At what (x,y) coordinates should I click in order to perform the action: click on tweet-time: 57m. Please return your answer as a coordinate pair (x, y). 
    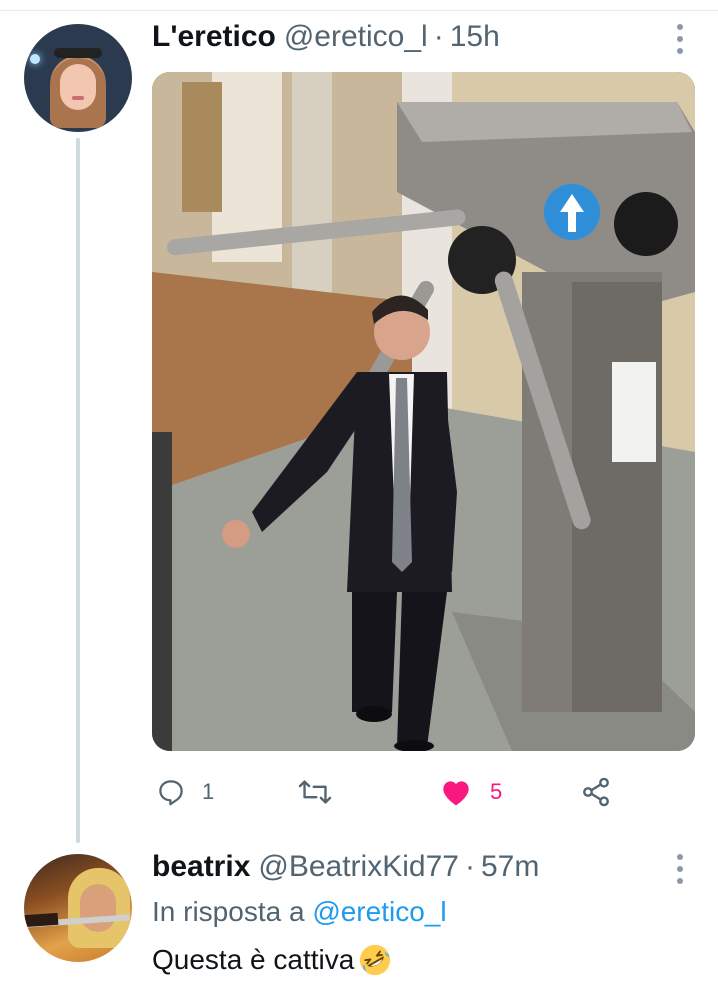
    Looking at the image, I should click on (510, 867).